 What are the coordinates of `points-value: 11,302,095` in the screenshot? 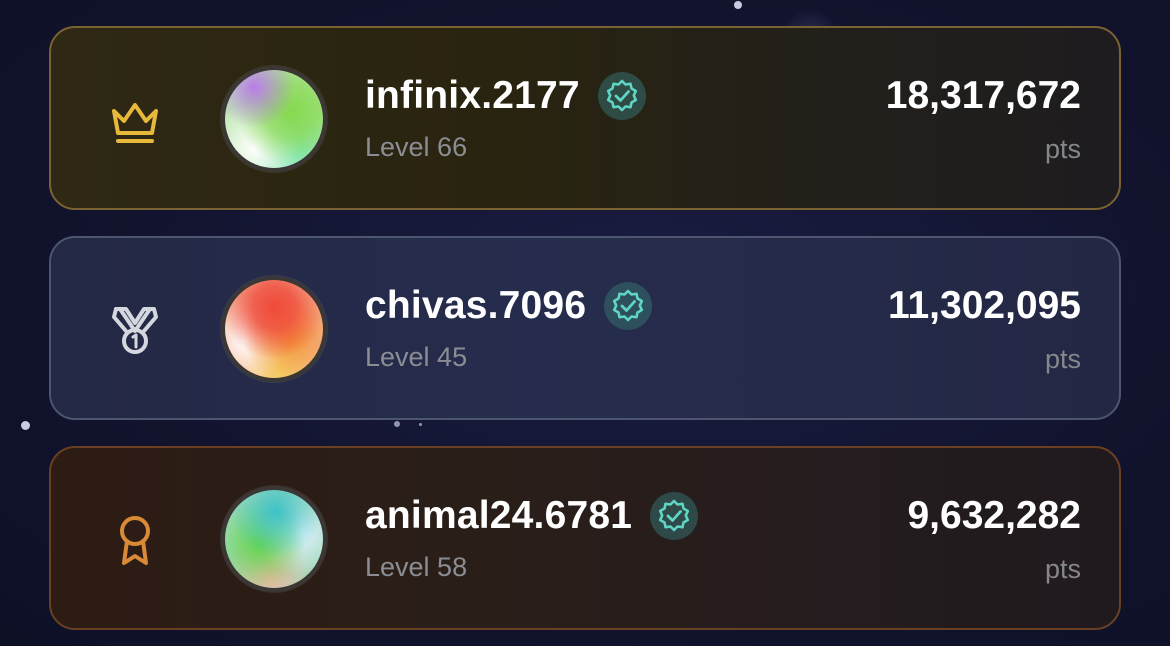 It's located at (984, 305).